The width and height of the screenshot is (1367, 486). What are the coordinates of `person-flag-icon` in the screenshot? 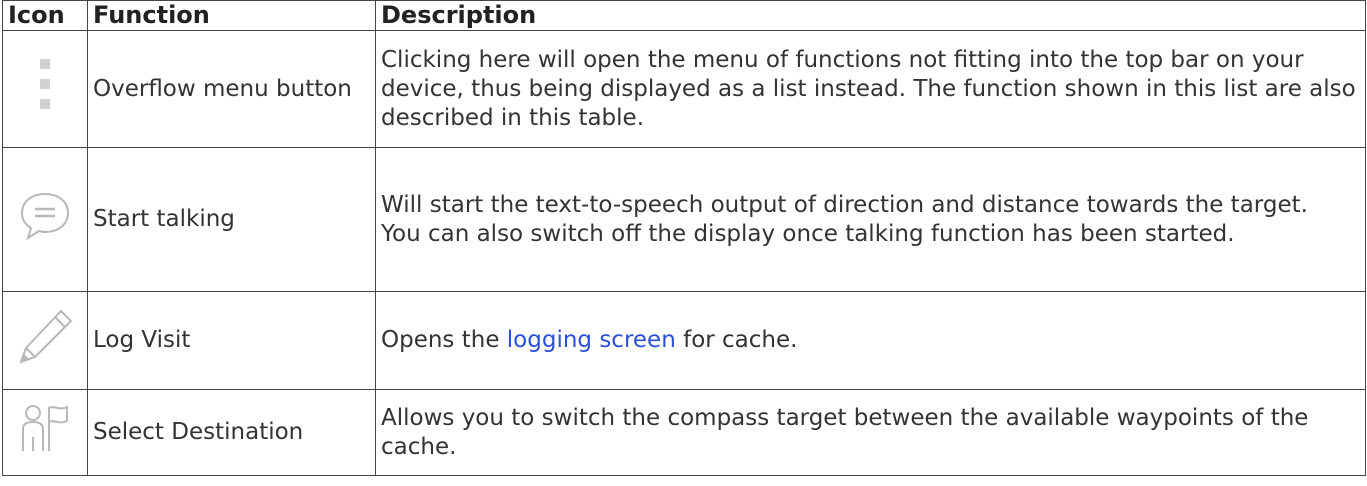 It's located at (45, 433).